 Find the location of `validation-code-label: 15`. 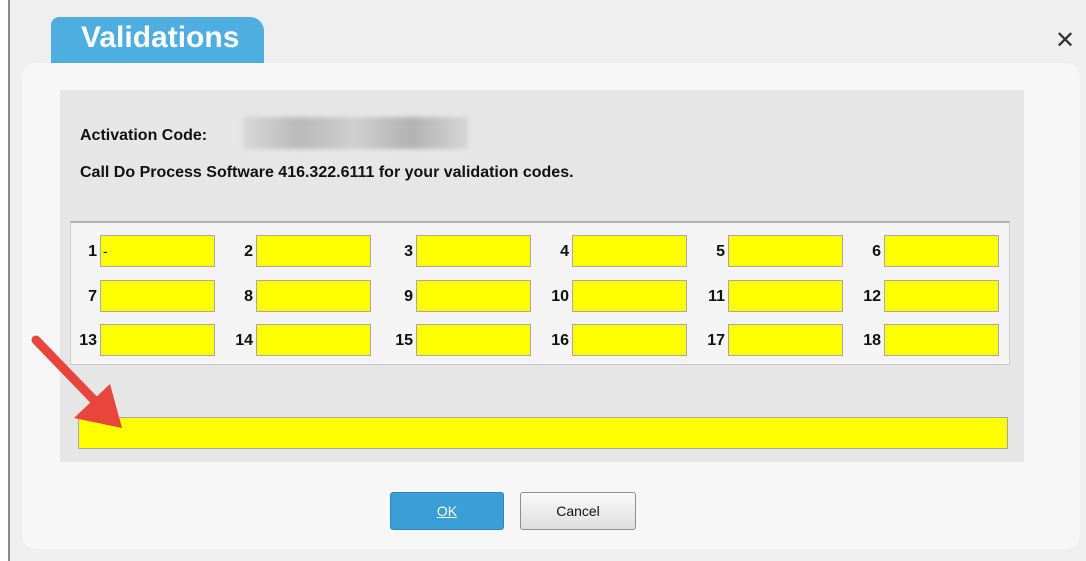

validation-code-label: 15 is located at coordinates (404, 340).